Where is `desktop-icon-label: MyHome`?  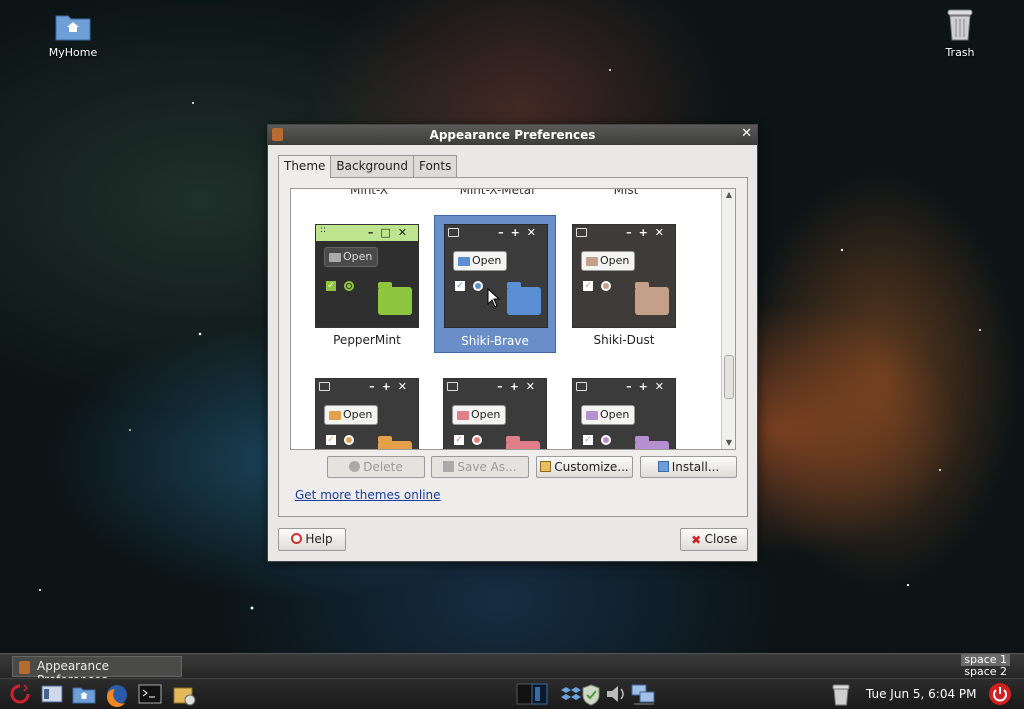
desktop-icon-label: MyHome is located at coordinates (73, 52).